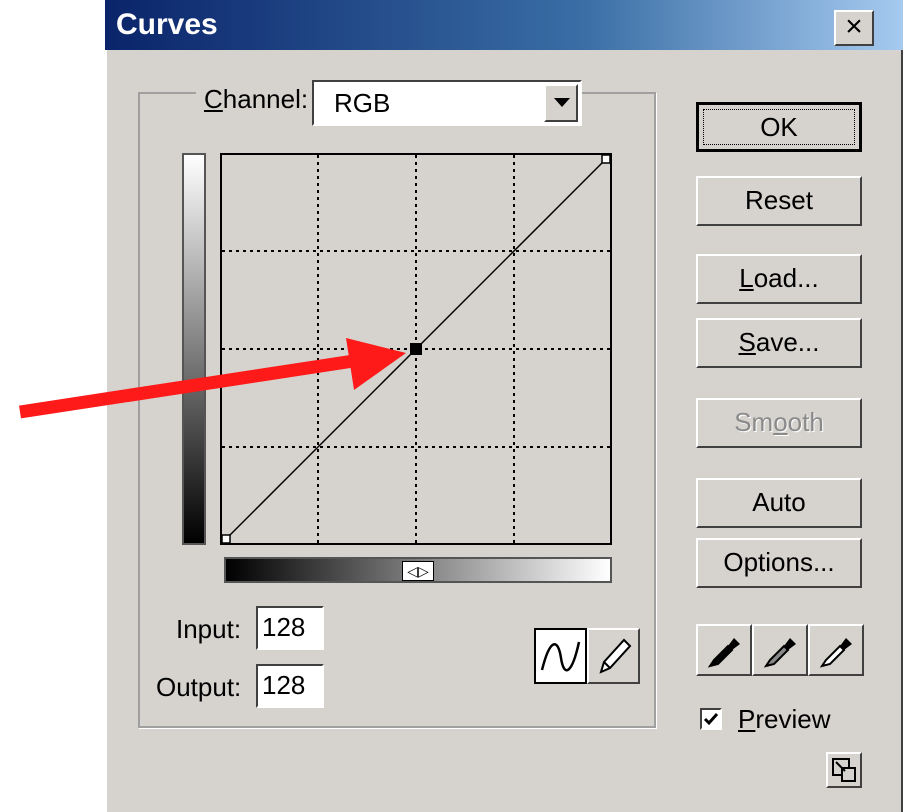  Describe the element at coordinates (835, 653) in the screenshot. I see `white-eyedropper-icon` at that location.